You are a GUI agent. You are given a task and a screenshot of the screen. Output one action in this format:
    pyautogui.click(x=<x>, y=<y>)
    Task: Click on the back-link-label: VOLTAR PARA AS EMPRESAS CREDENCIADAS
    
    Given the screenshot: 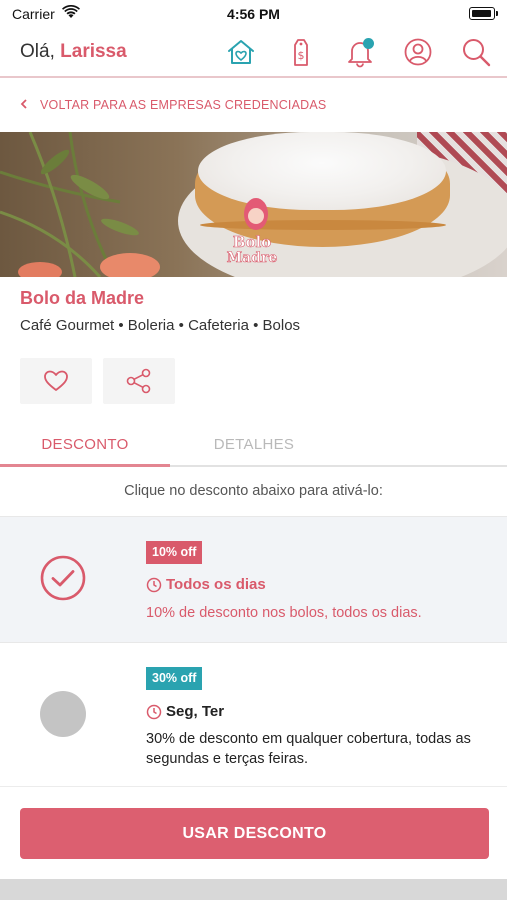 What is the action you would take?
    pyautogui.click(x=183, y=105)
    